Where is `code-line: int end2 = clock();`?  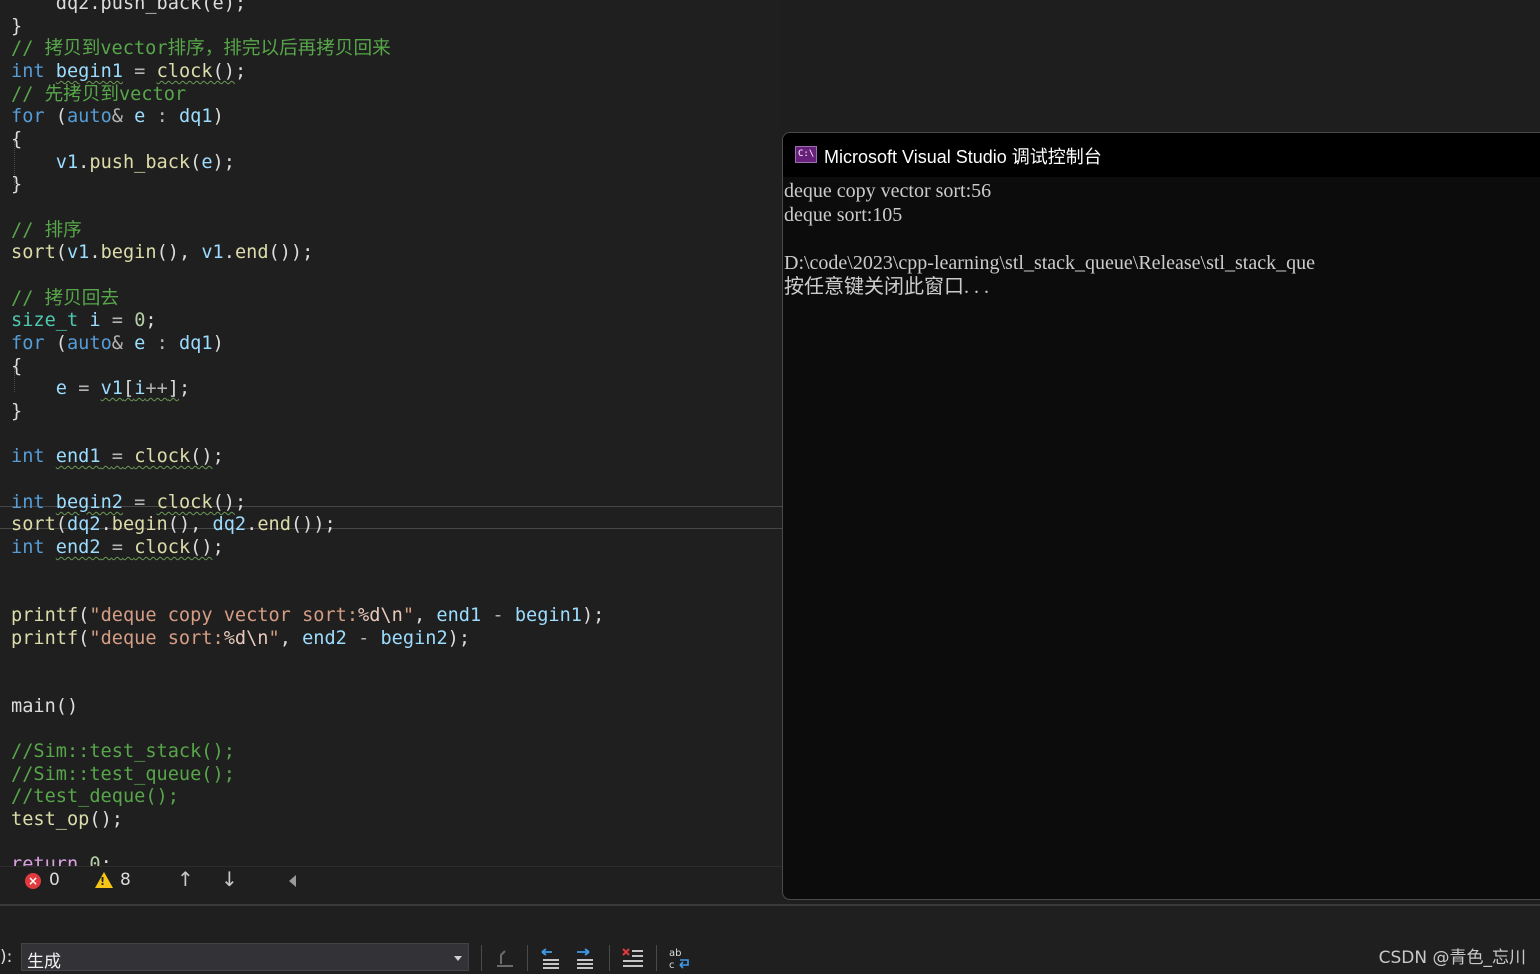 code-line: int end2 = clock(); is located at coordinates (117, 548).